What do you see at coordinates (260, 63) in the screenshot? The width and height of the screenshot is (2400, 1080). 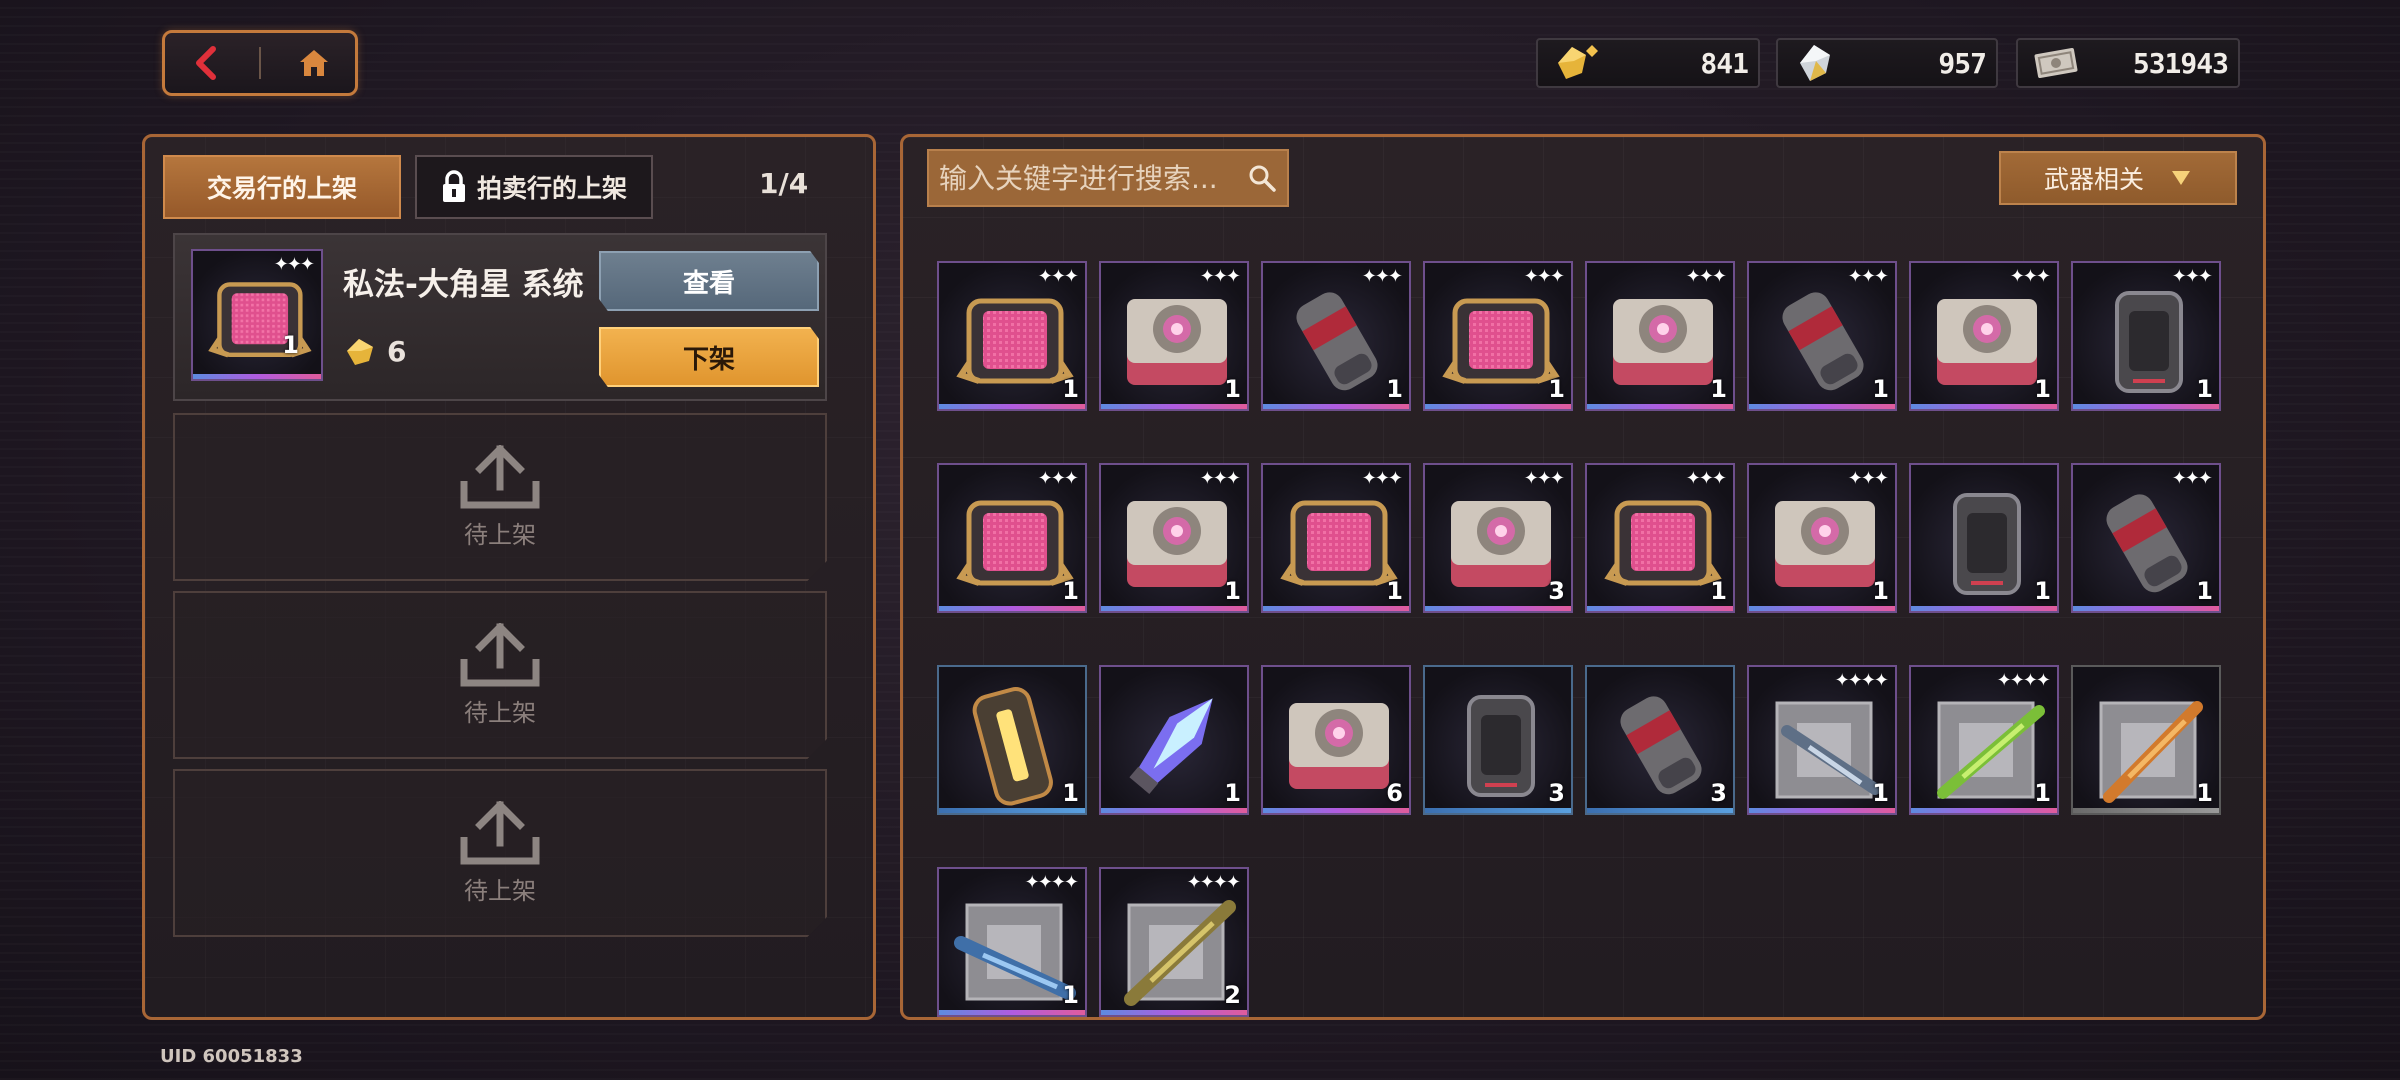 I see `nav-box` at bounding box center [260, 63].